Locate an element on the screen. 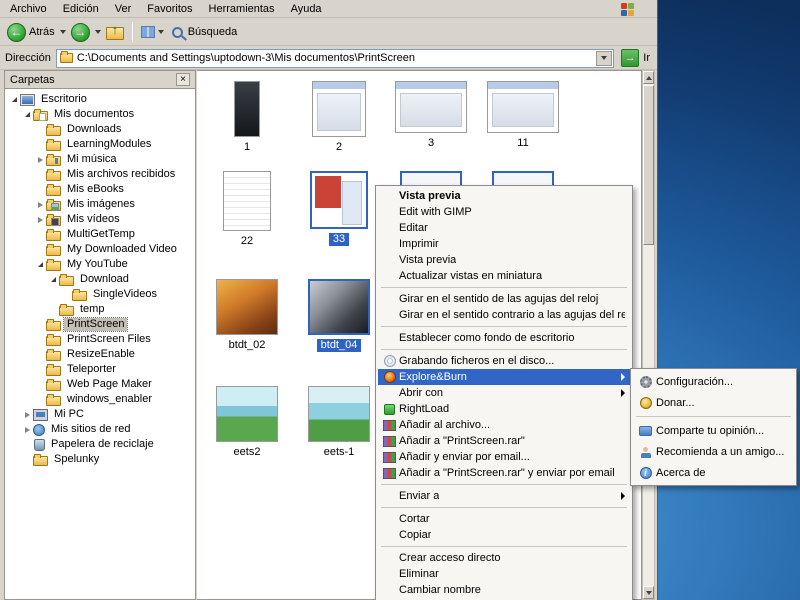  back-button: ← Atrás is located at coordinates (31, 32).